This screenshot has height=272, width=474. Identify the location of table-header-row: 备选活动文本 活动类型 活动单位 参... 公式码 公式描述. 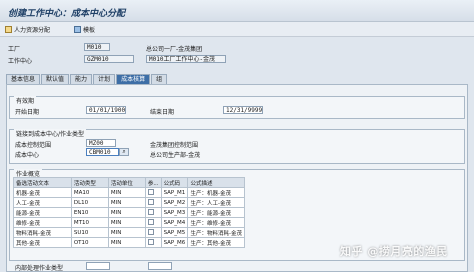
(129, 182).